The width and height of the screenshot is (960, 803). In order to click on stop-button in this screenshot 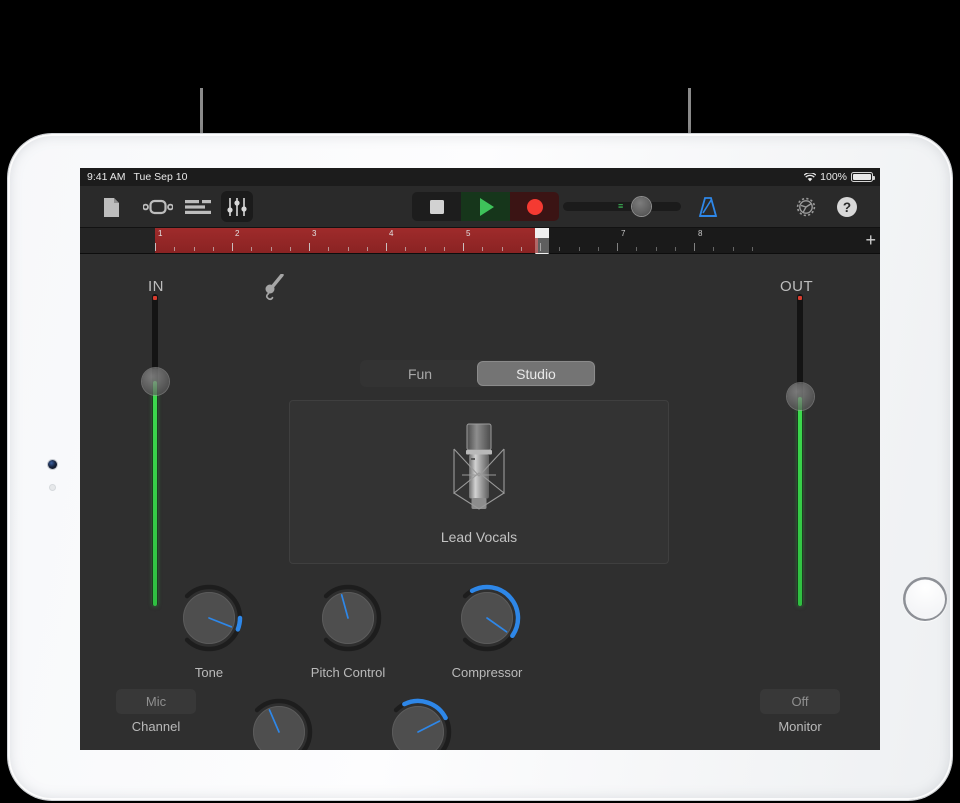, I will do `click(436, 206)`.